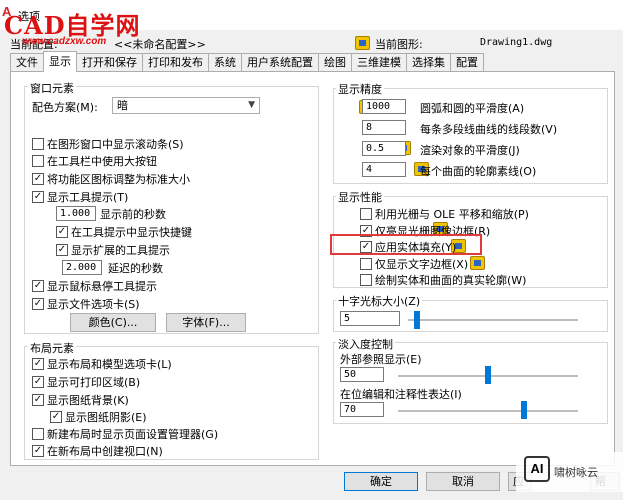 The width and height of the screenshot is (623, 500). I want to click on drawing-setting-icon, so click(477, 263).